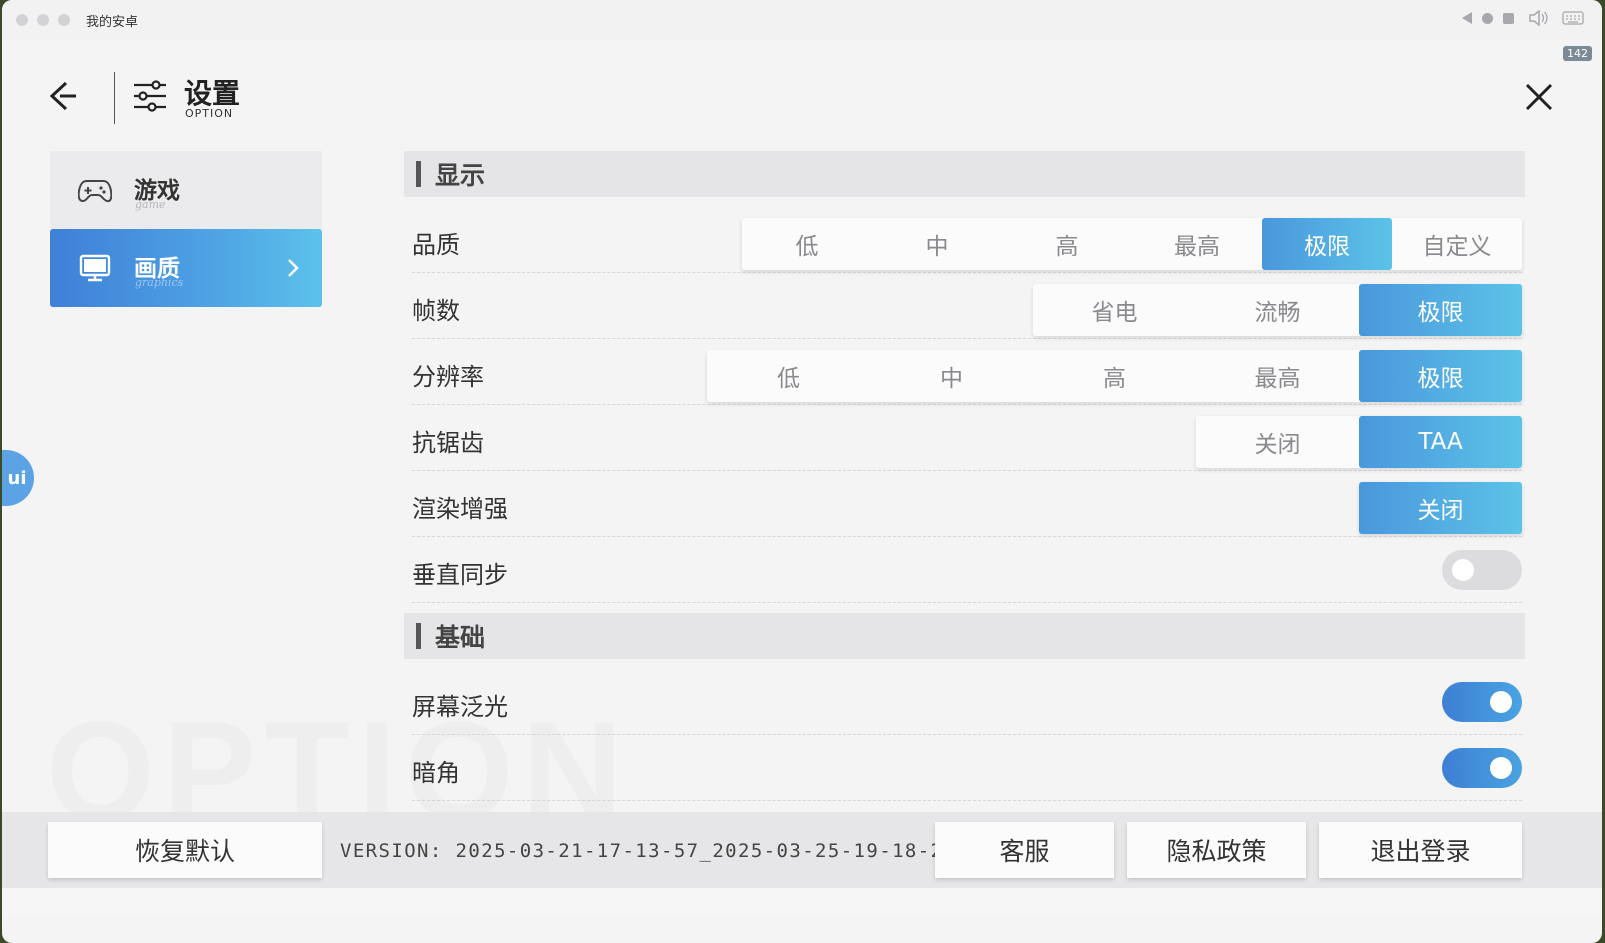 This screenshot has width=1605, height=943. I want to click on page-subtitle: OPTION, so click(209, 113).